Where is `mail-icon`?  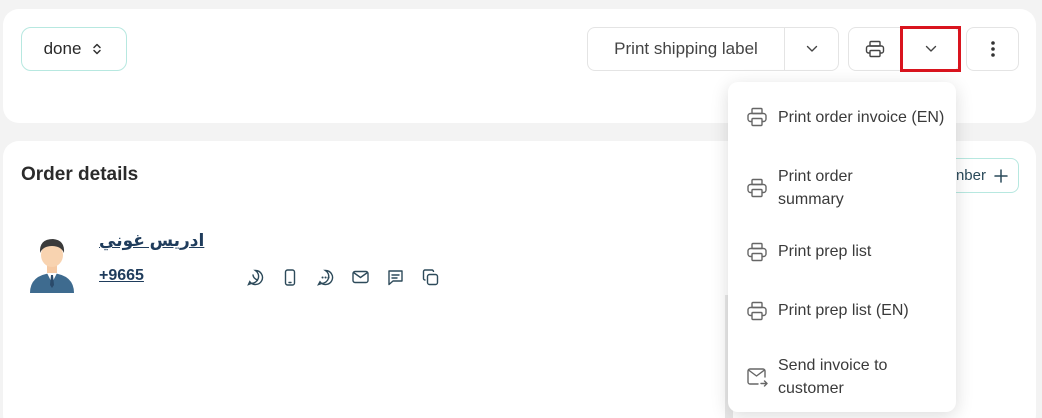
mail-icon is located at coordinates (360, 277).